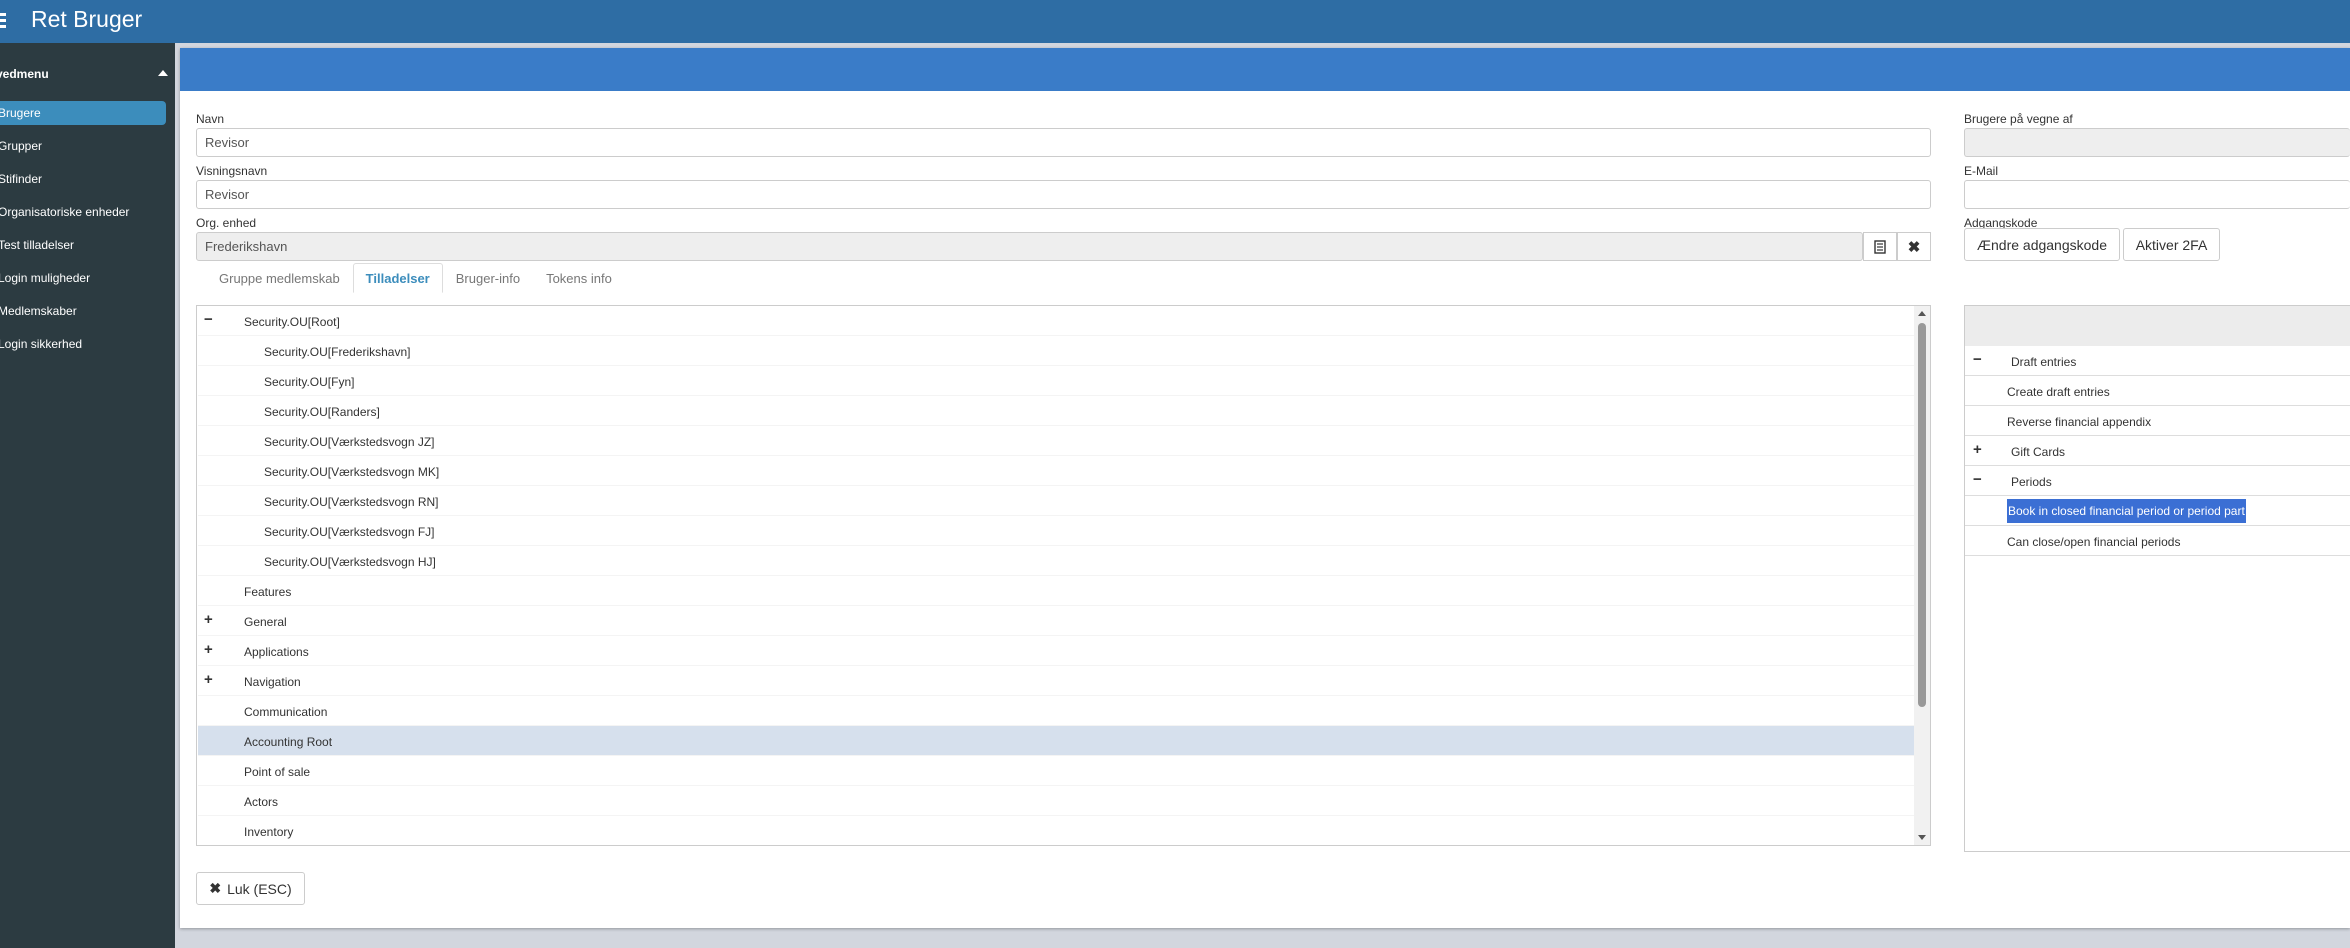 The height and width of the screenshot is (948, 2350). Describe the element at coordinates (21, 146) in the screenshot. I see `sidebar-item-label: Grupper` at that location.